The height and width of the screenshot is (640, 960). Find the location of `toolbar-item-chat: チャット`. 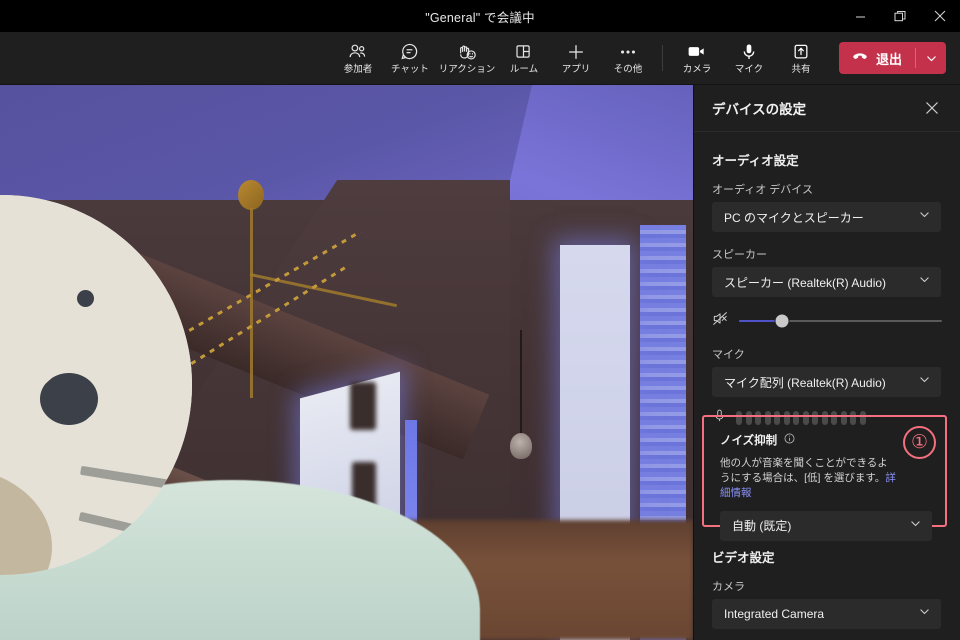

toolbar-item-chat: チャット is located at coordinates (410, 58).